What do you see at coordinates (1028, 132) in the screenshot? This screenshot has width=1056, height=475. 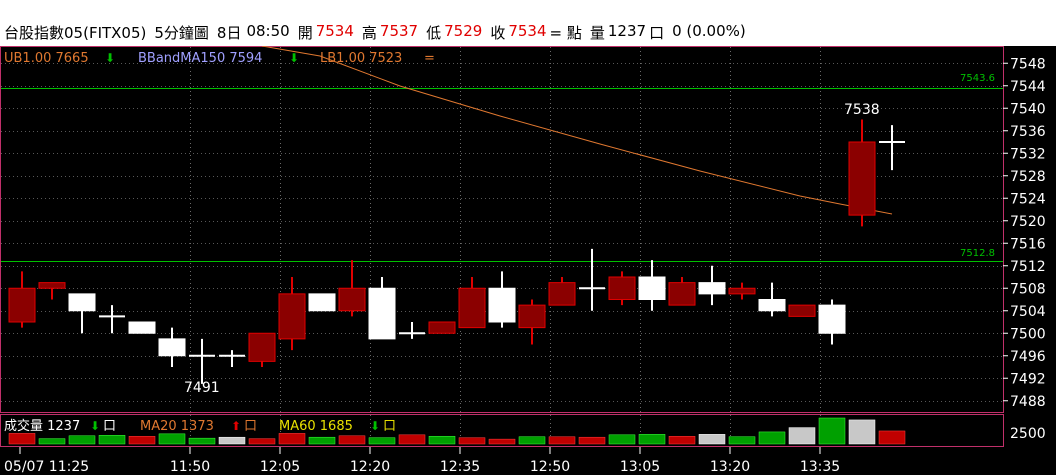 I see `y-tick-label: 7536` at bounding box center [1028, 132].